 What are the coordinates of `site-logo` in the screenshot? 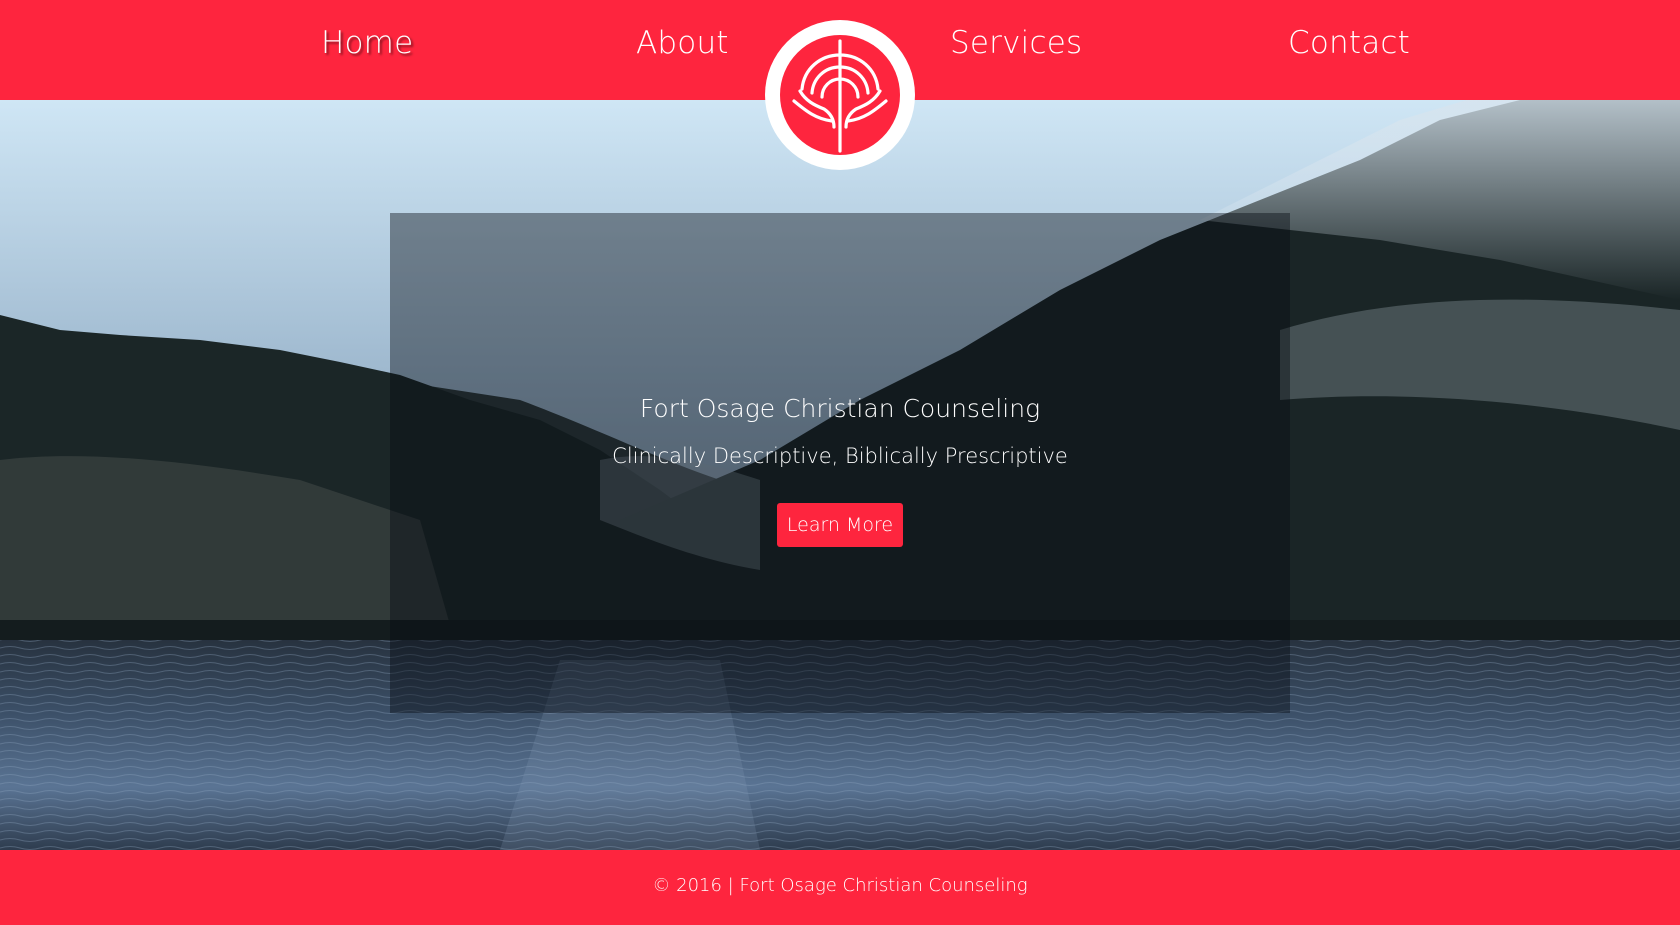 It's located at (840, 95).